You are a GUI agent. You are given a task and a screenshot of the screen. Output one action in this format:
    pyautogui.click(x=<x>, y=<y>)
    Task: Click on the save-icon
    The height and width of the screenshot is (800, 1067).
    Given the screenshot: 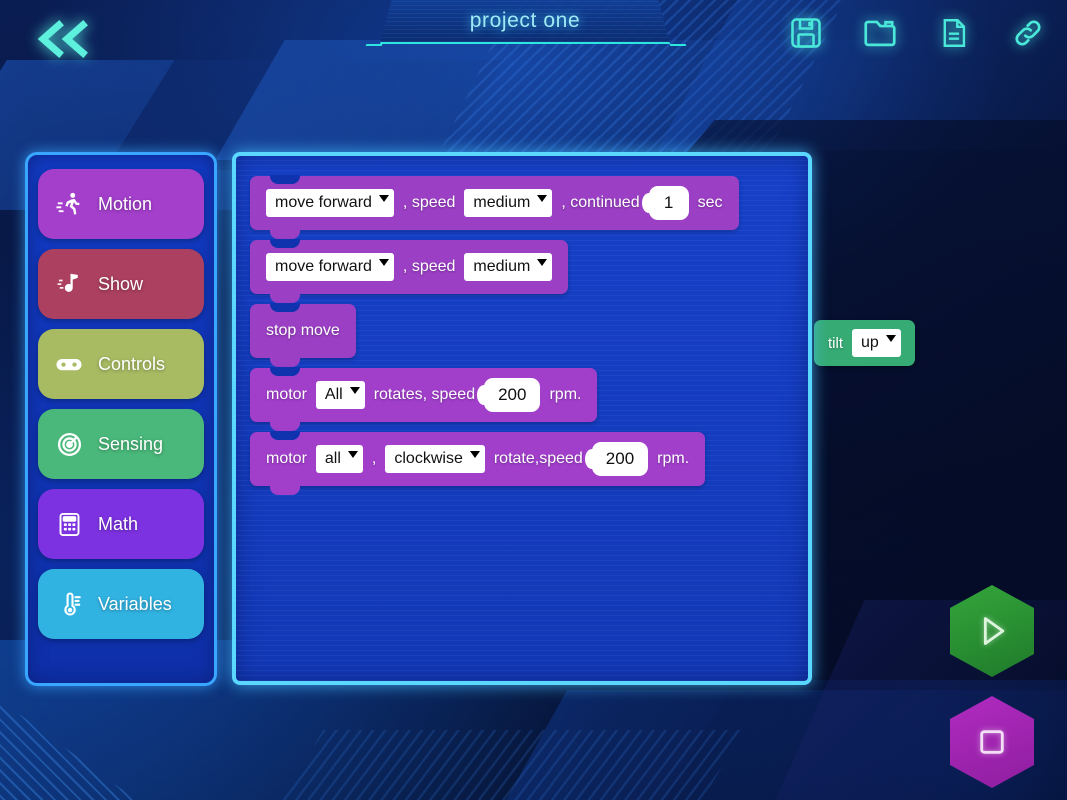 What is the action you would take?
    pyautogui.click(x=806, y=33)
    